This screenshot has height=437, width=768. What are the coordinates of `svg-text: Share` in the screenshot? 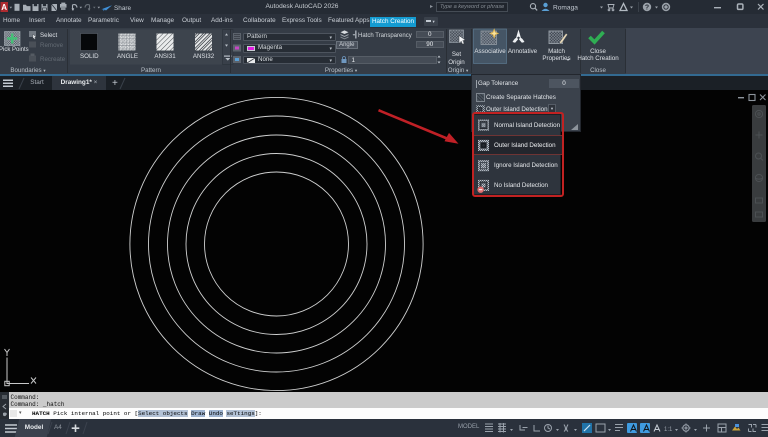 It's located at (122, 8).